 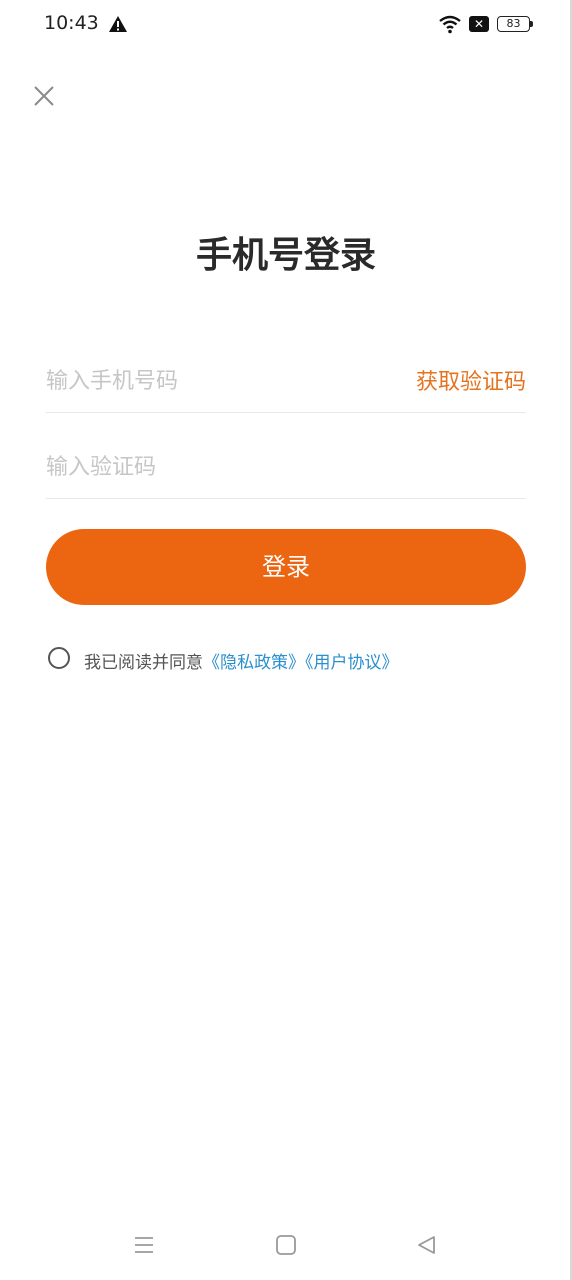 I want to click on close-icon, so click(x=44, y=96).